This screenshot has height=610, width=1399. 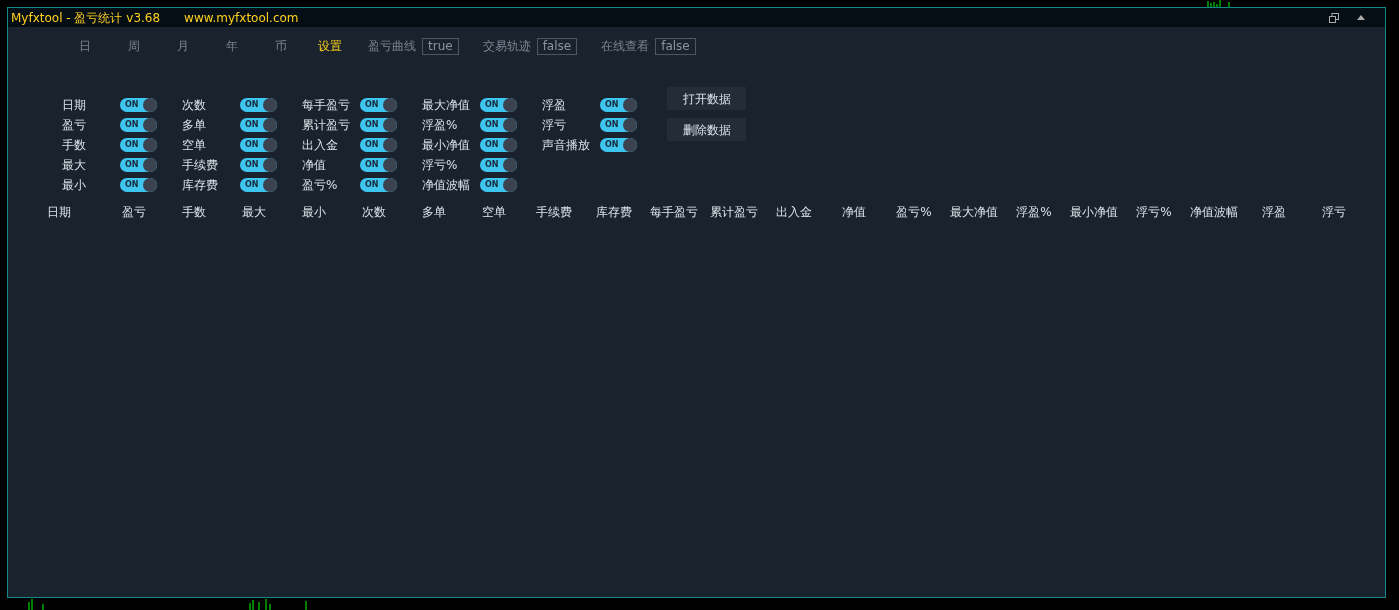 What do you see at coordinates (320, 185) in the screenshot?
I see `toggle-label: 盈亏%` at bounding box center [320, 185].